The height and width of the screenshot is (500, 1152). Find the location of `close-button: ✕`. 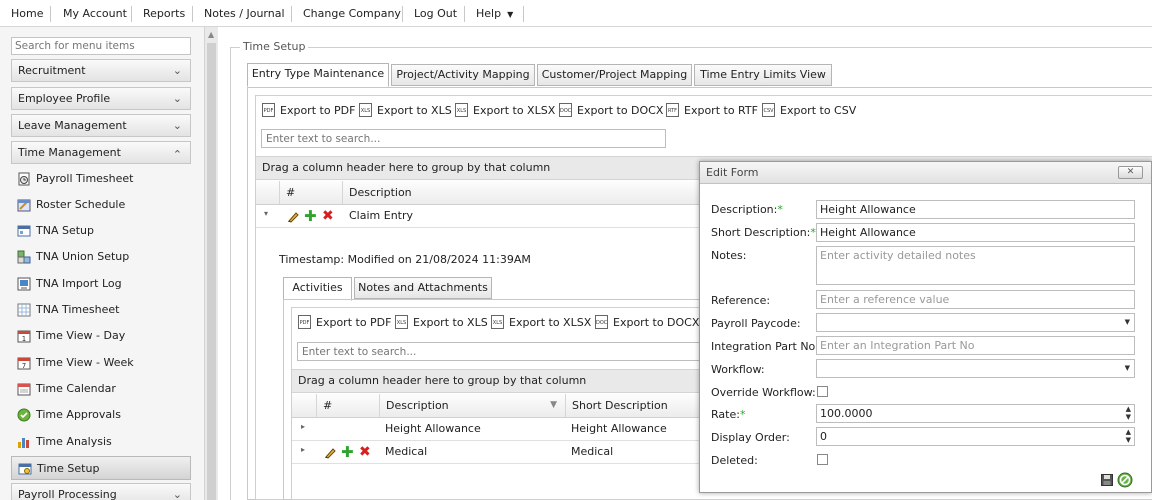

close-button: ✕ is located at coordinates (1130, 172).